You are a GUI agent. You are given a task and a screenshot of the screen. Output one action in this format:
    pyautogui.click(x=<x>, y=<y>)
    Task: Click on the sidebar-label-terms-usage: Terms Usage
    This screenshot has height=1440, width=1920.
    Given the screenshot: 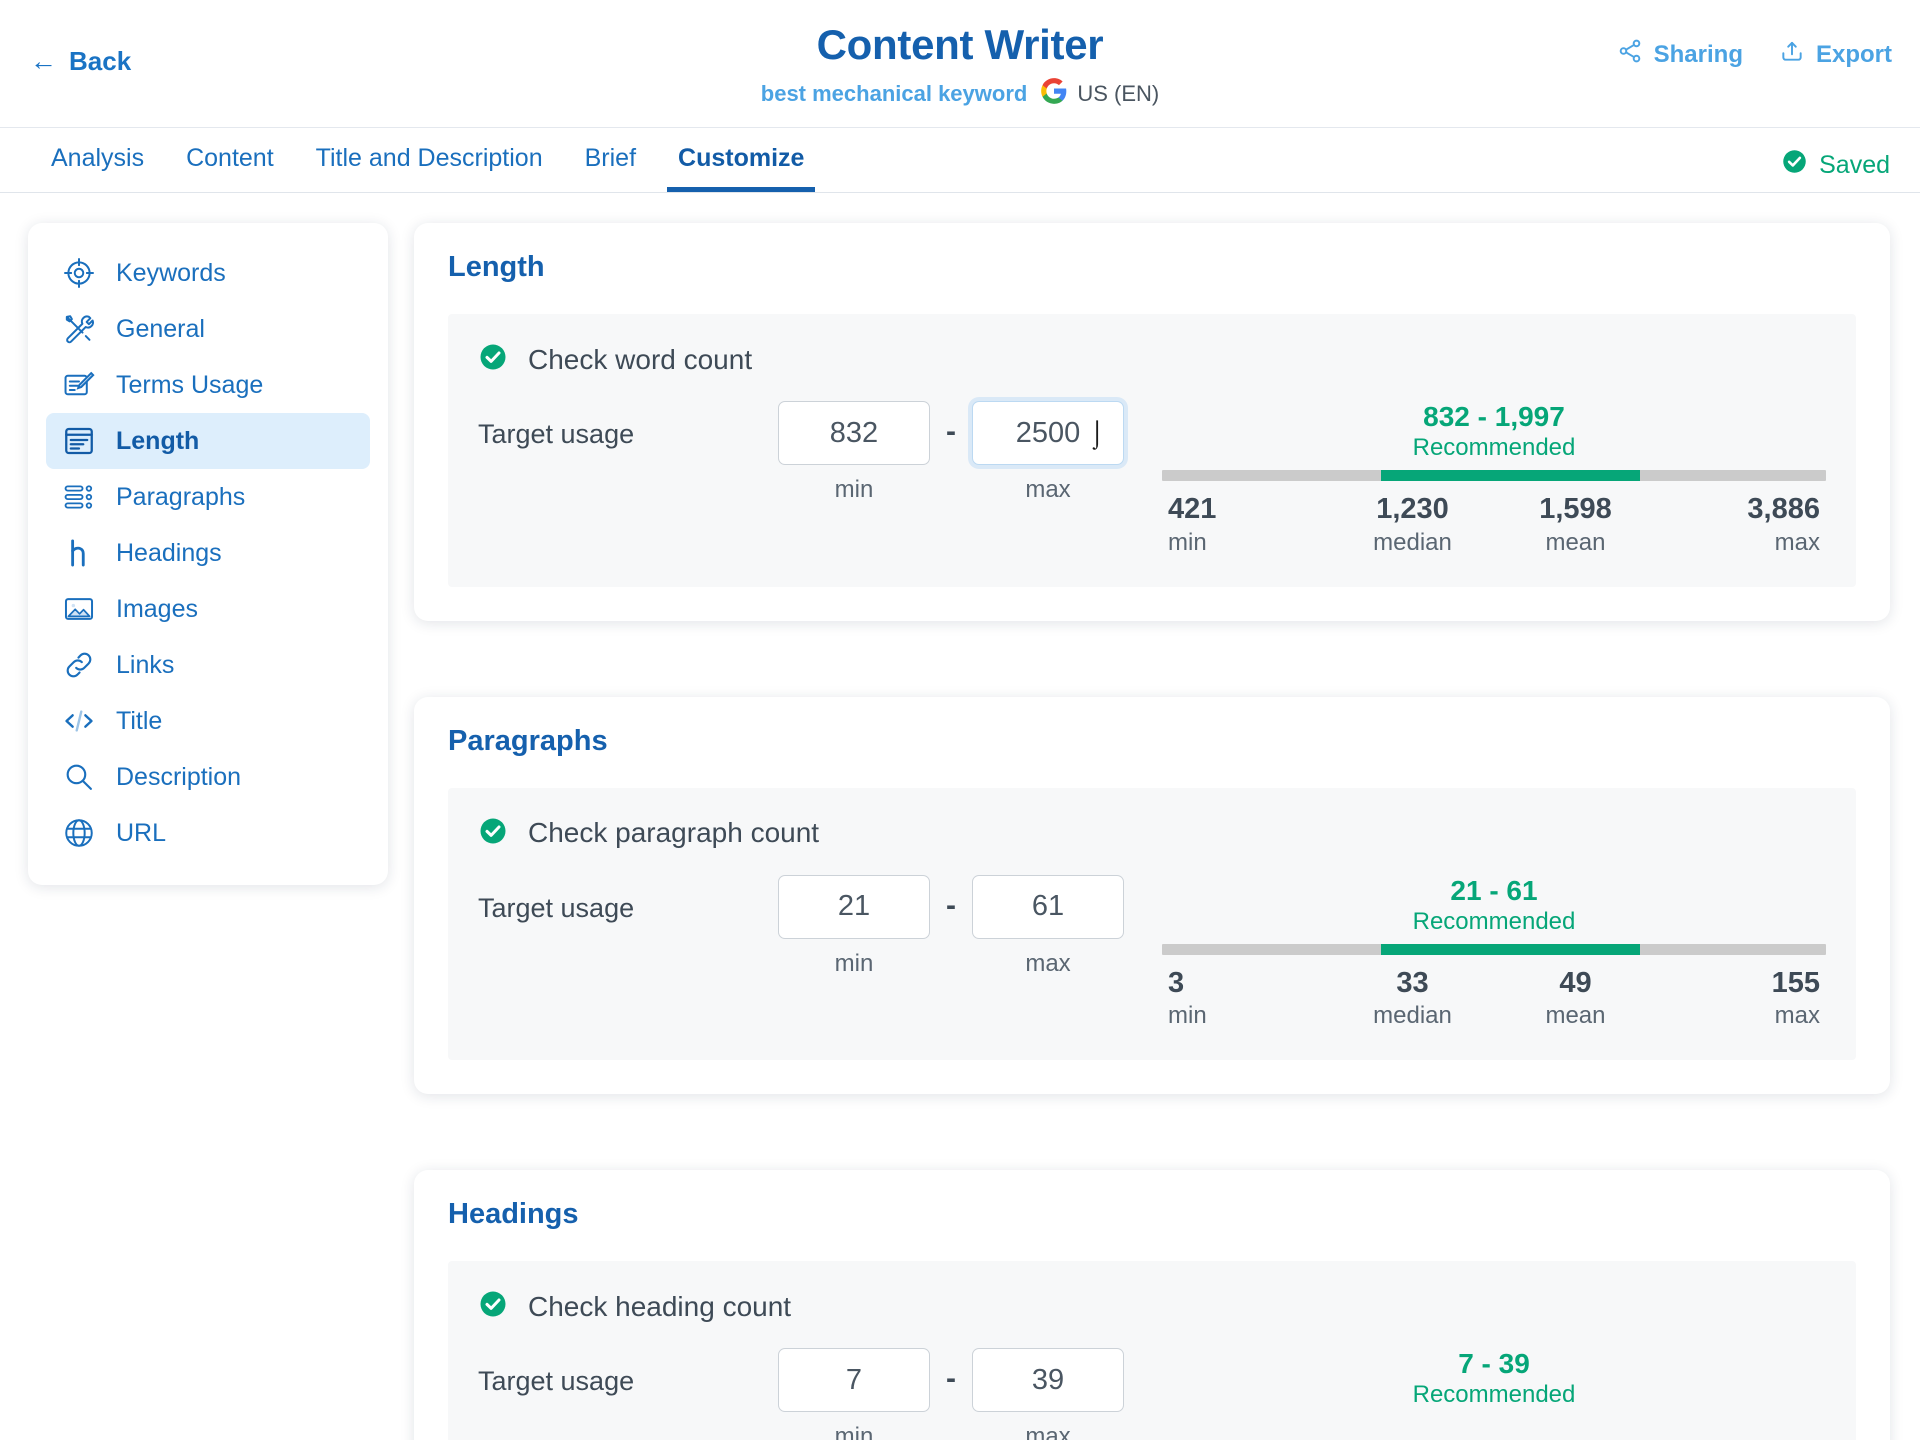 What is the action you would take?
    pyautogui.click(x=190, y=384)
    